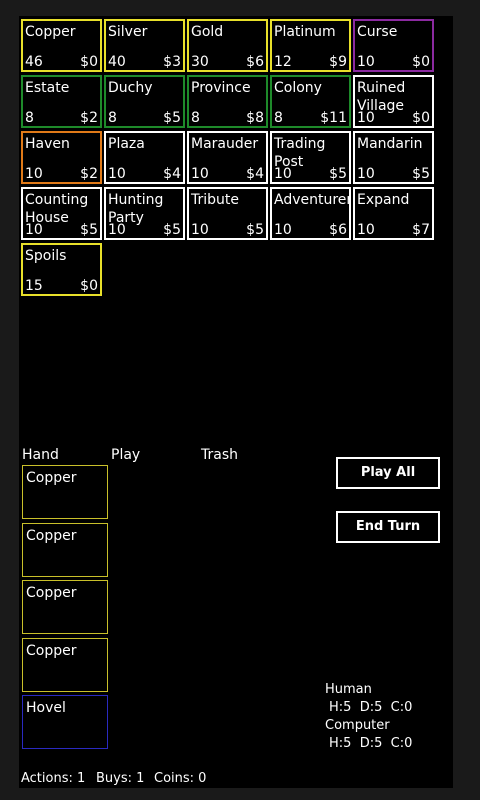 This screenshot has width=480, height=800. Describe the element at coordinates (393, 45) in the screenshot. I see `supply-card: Curse 10 $0` at that location.